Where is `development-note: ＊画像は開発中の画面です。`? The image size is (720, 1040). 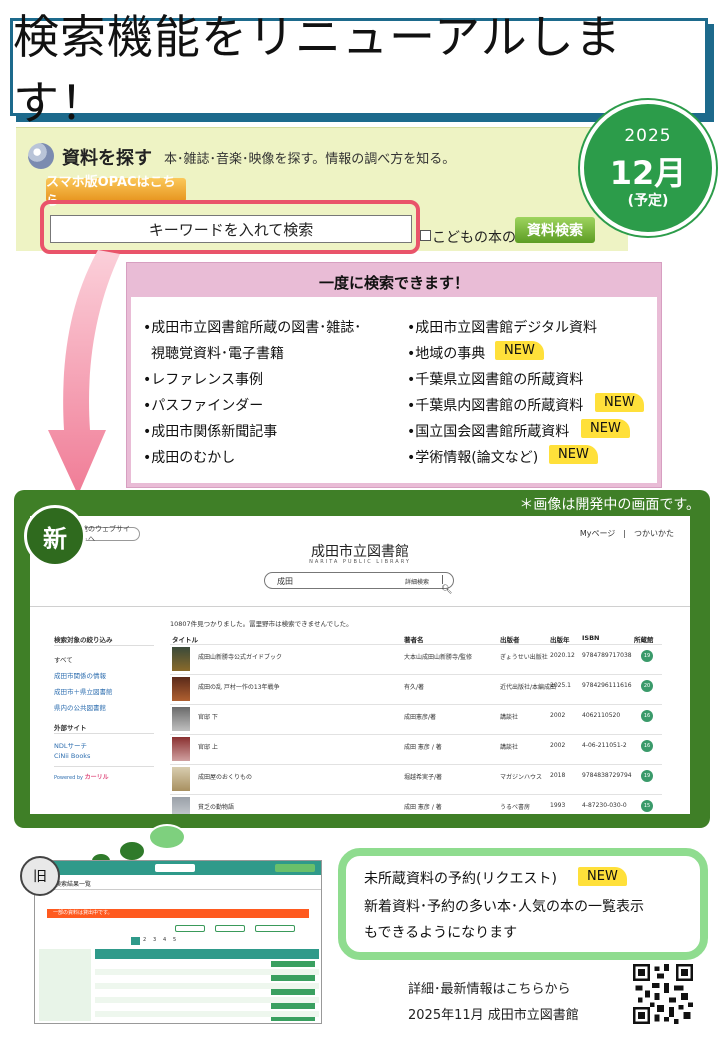
development-note: ＊画像は開発中の画面です。 is located at coordinates (609, 505).